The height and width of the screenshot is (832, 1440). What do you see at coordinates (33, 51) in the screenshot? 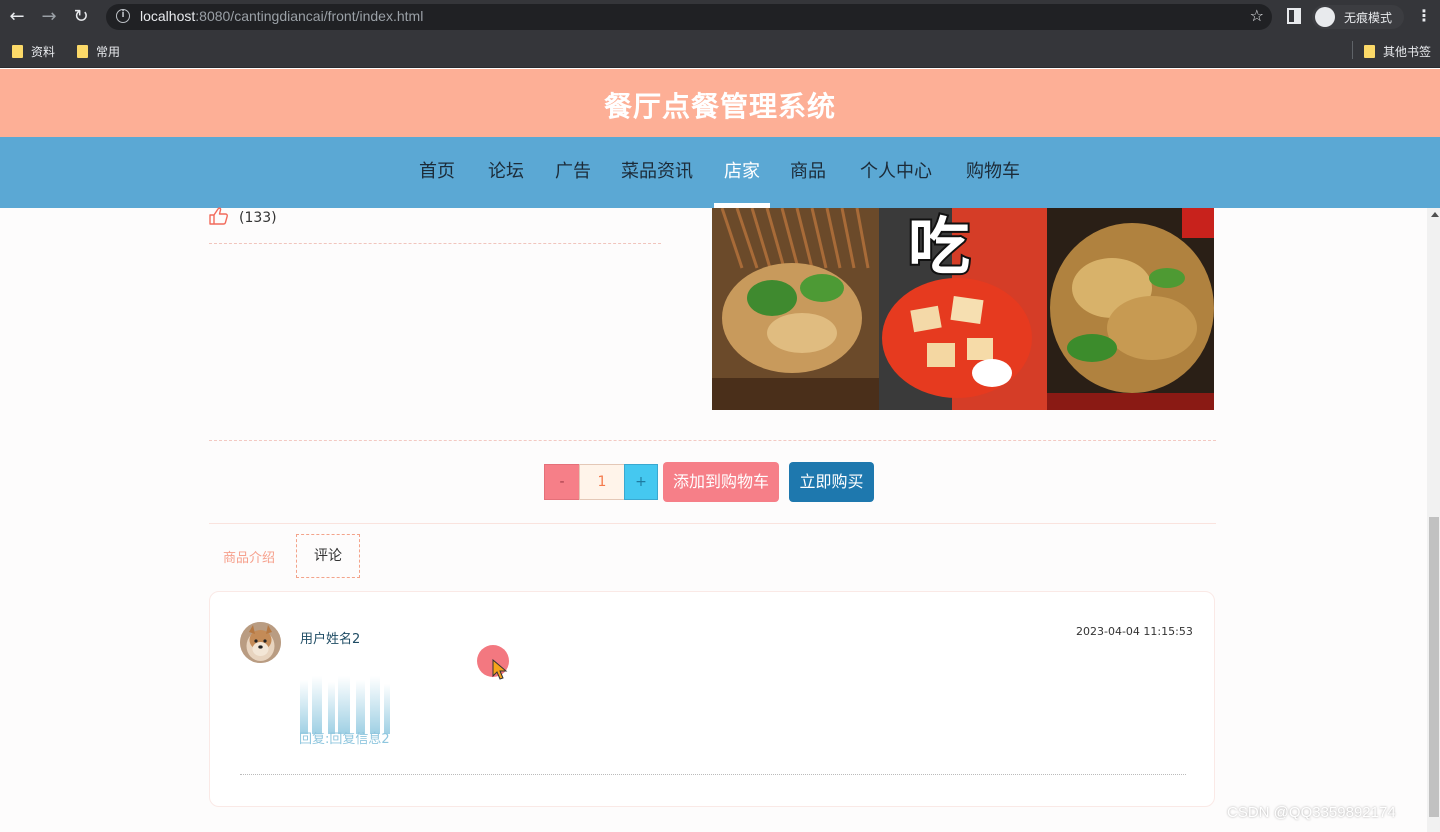
I see `bookmark-ziliao: 资料` at bounding box center [33, 51].